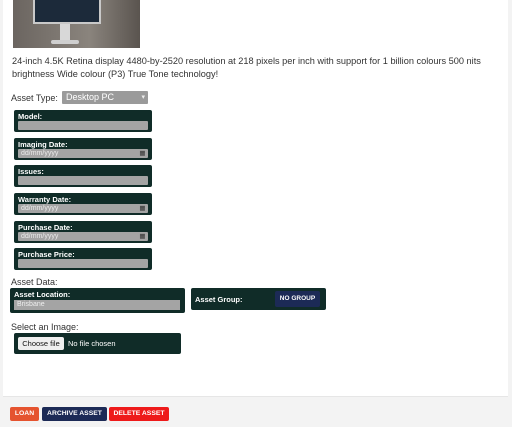 The width and height of the screenshot is (512, 427). I want to click on warranty-date-label: Warranty Date:, so click(45, 199).